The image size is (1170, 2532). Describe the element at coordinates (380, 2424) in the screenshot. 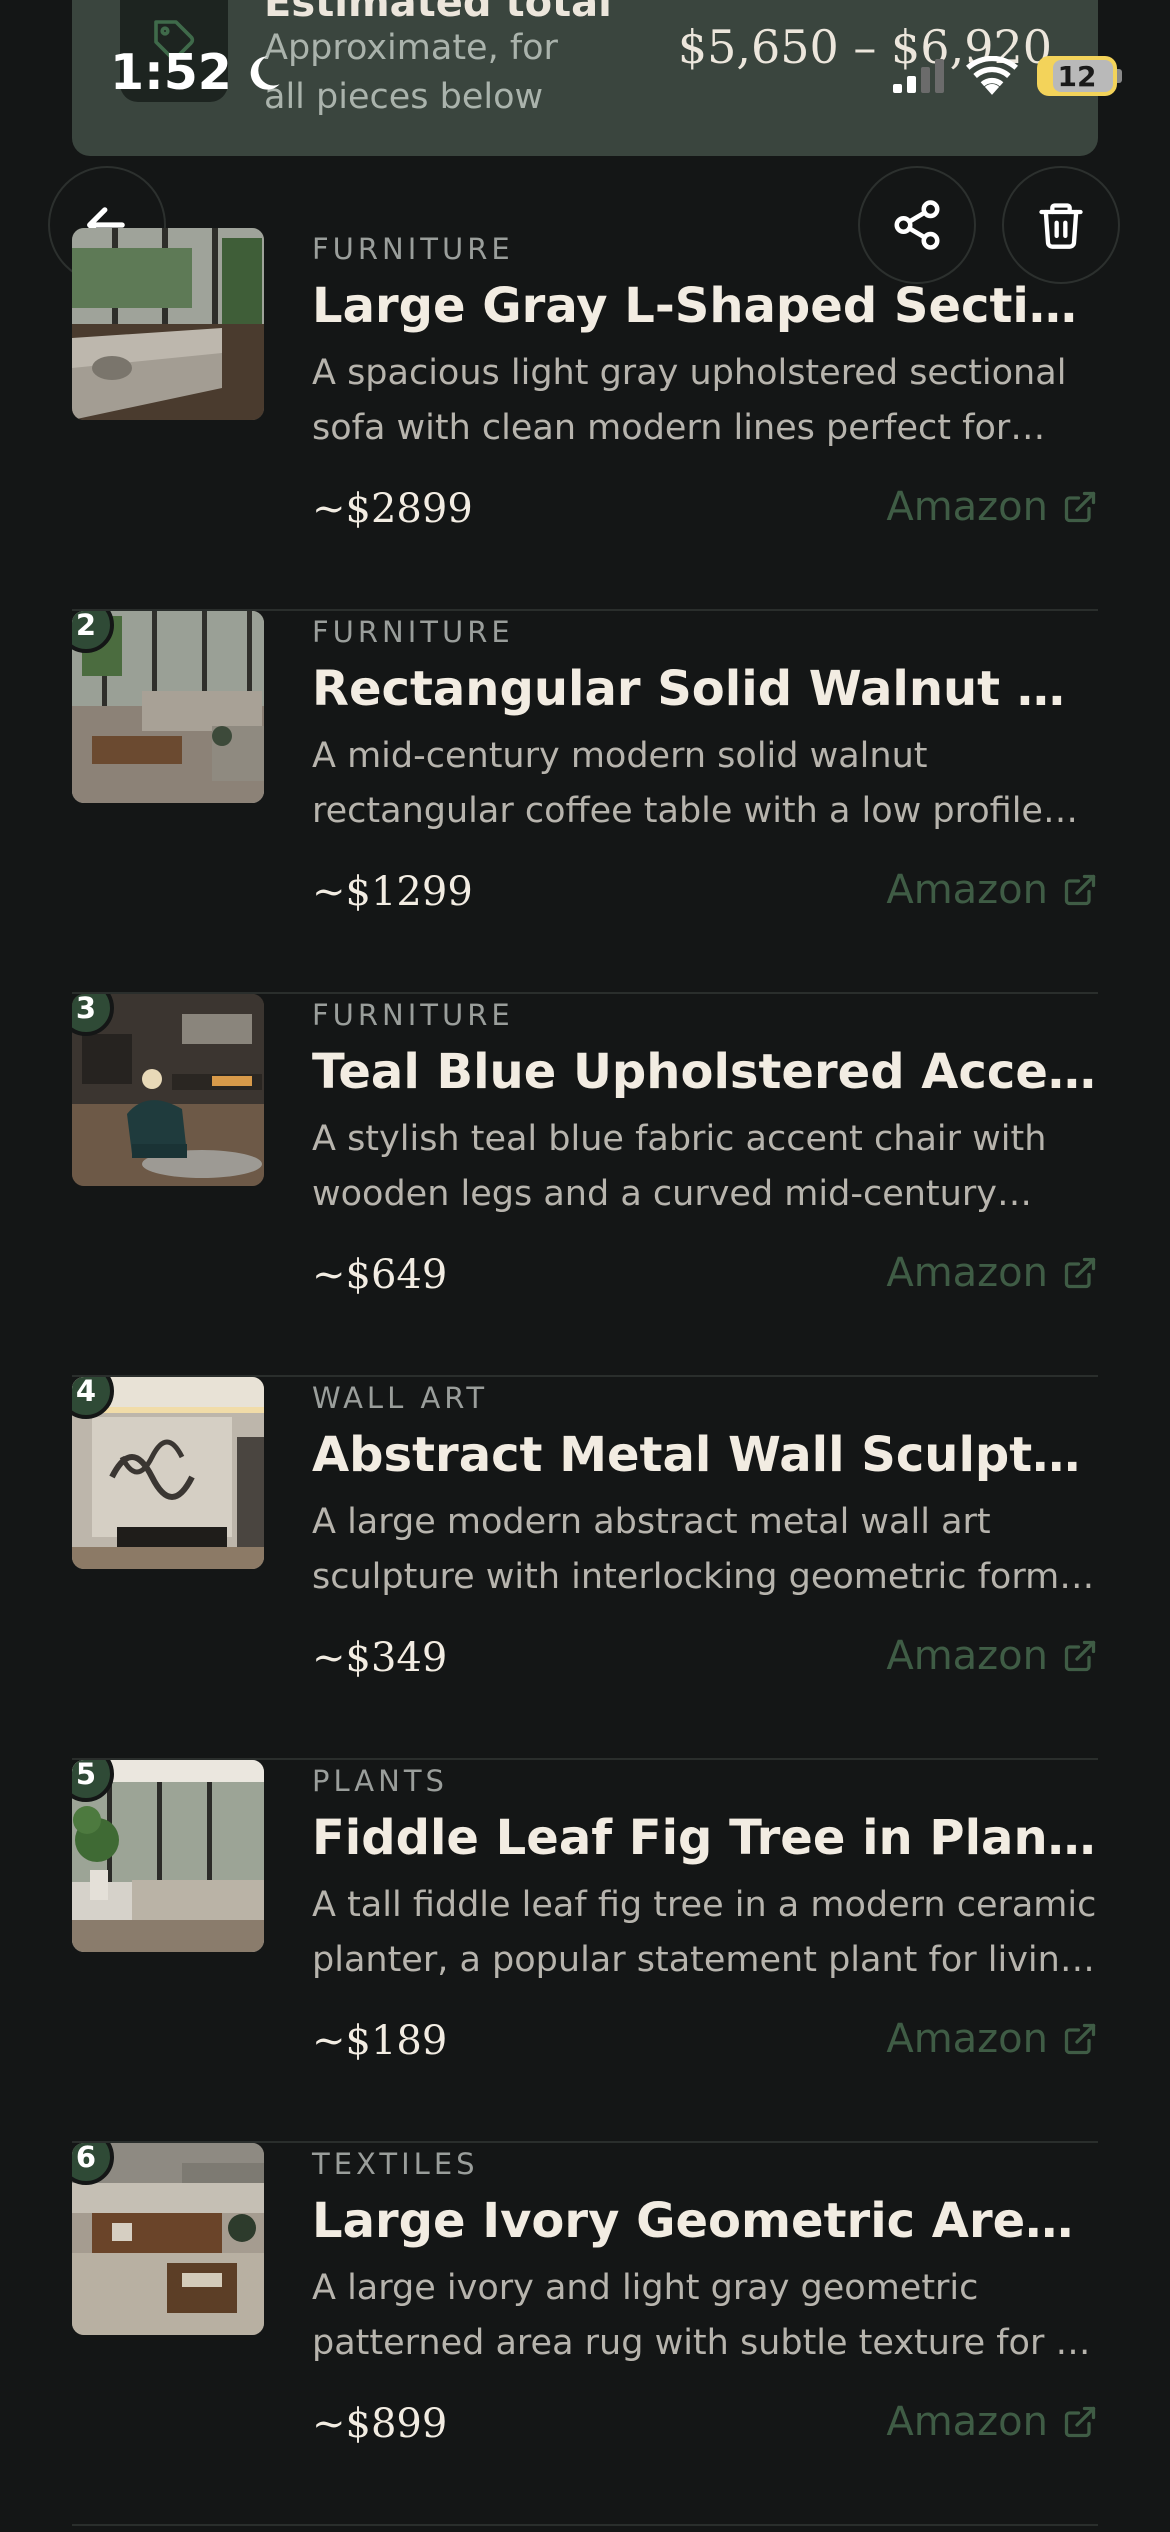

I see `product-price: ~$899` at that location.